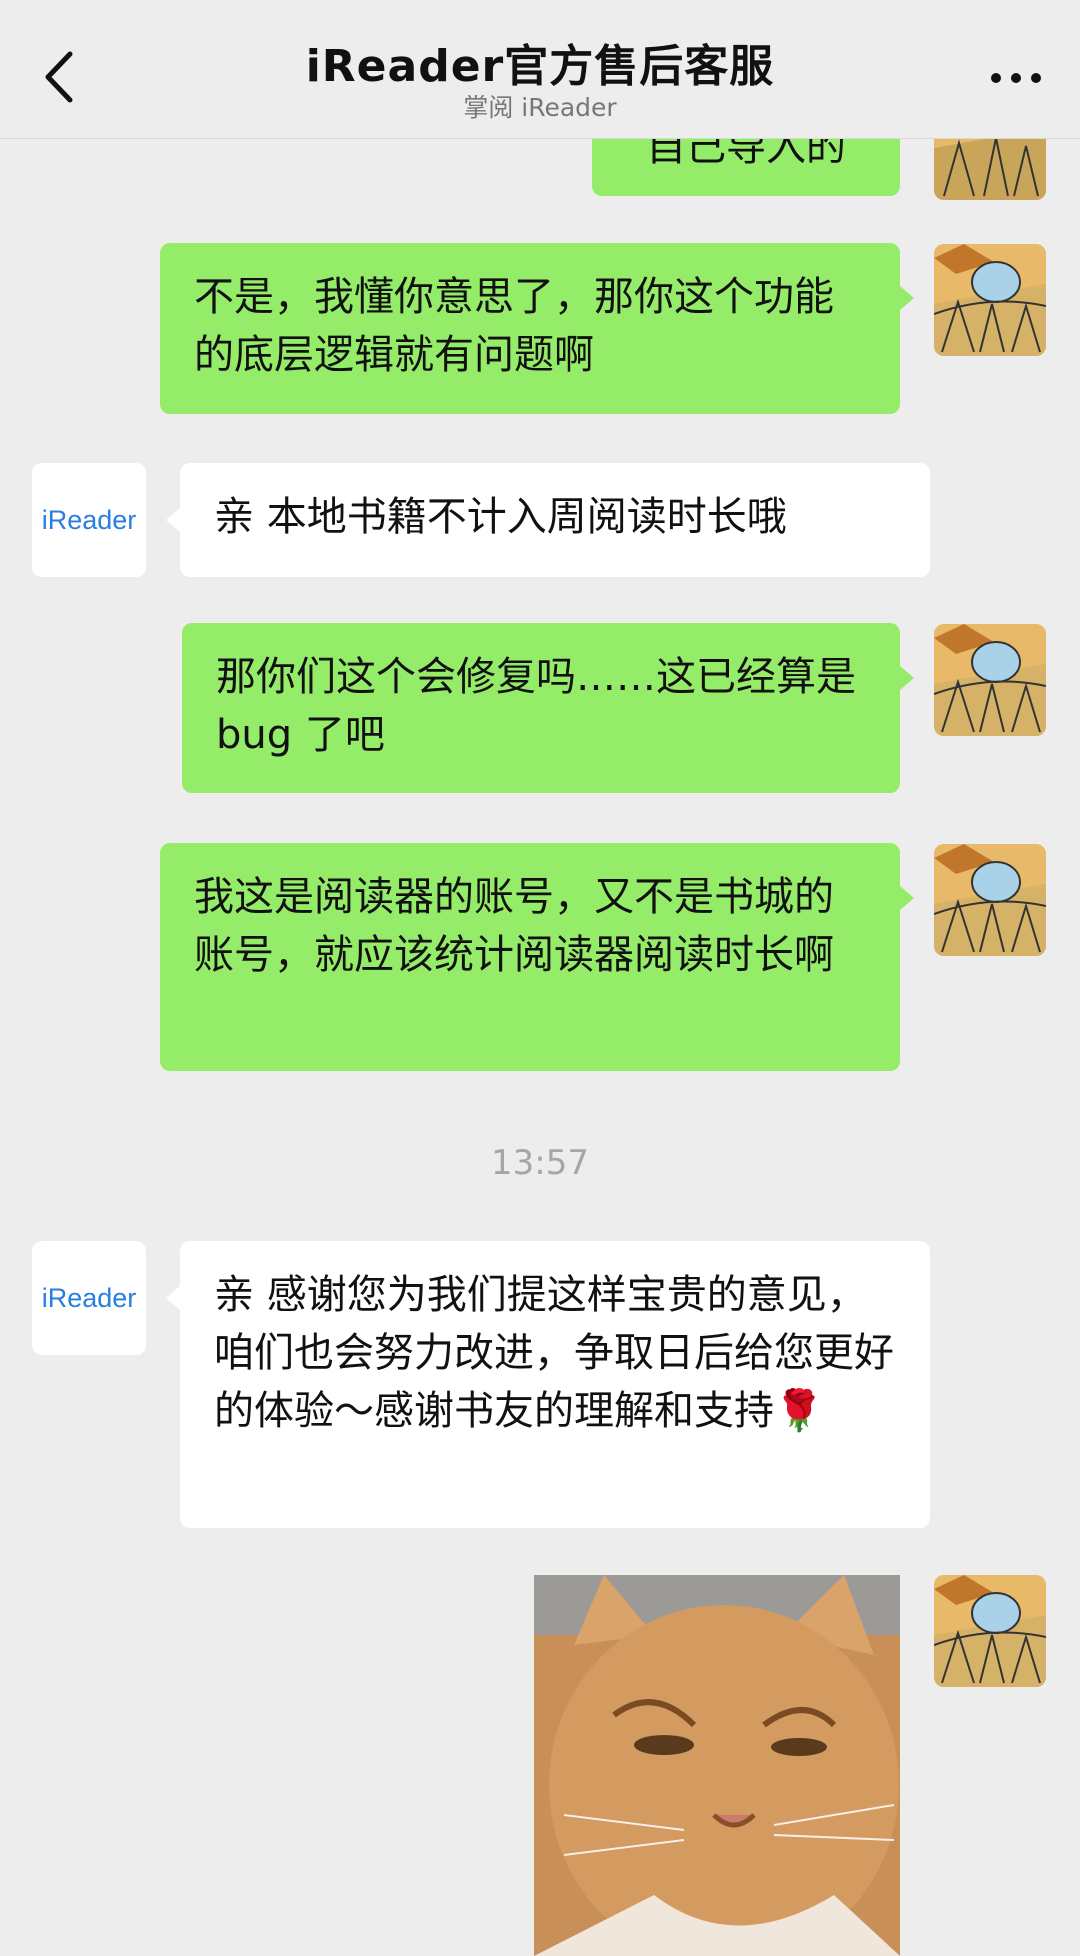 This screenshot has width=1080, height=1956. What do you see at coordinates (541, 708) in the screenshot?
I see `message-bubble-user: 那你们这个会修复吗……这已经算是 bug 了吧` at bounding box center [541, 708].